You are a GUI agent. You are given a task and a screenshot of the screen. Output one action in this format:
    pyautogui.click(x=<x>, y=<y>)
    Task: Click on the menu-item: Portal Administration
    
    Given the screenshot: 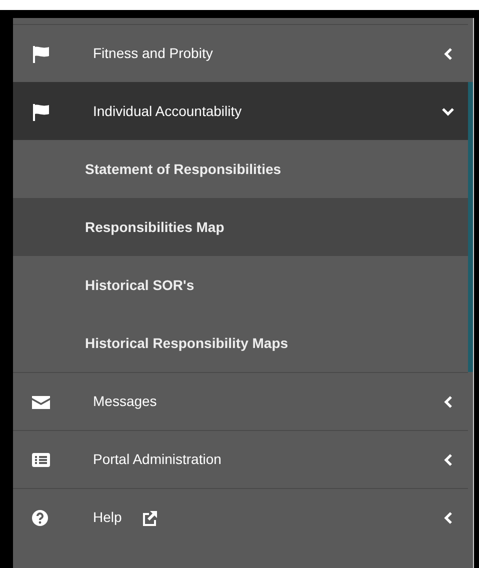 What is the action you would take?
    pyautogui.click(x=240, y=459)
    